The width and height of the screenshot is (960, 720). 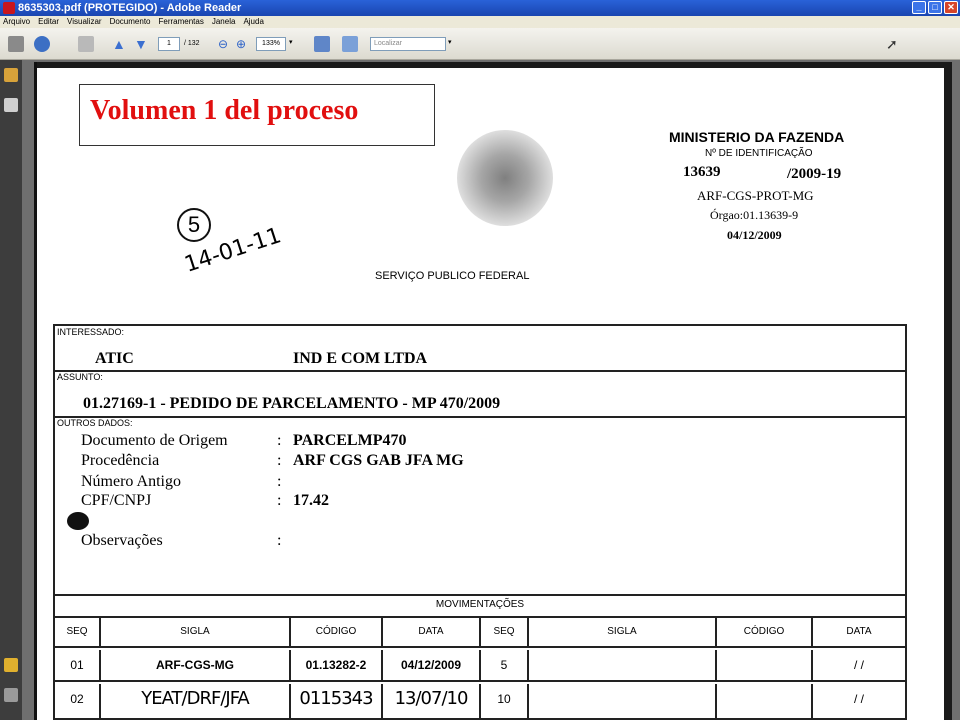 I want to click on table-cell: 0115343, so click(x=337, y=701).